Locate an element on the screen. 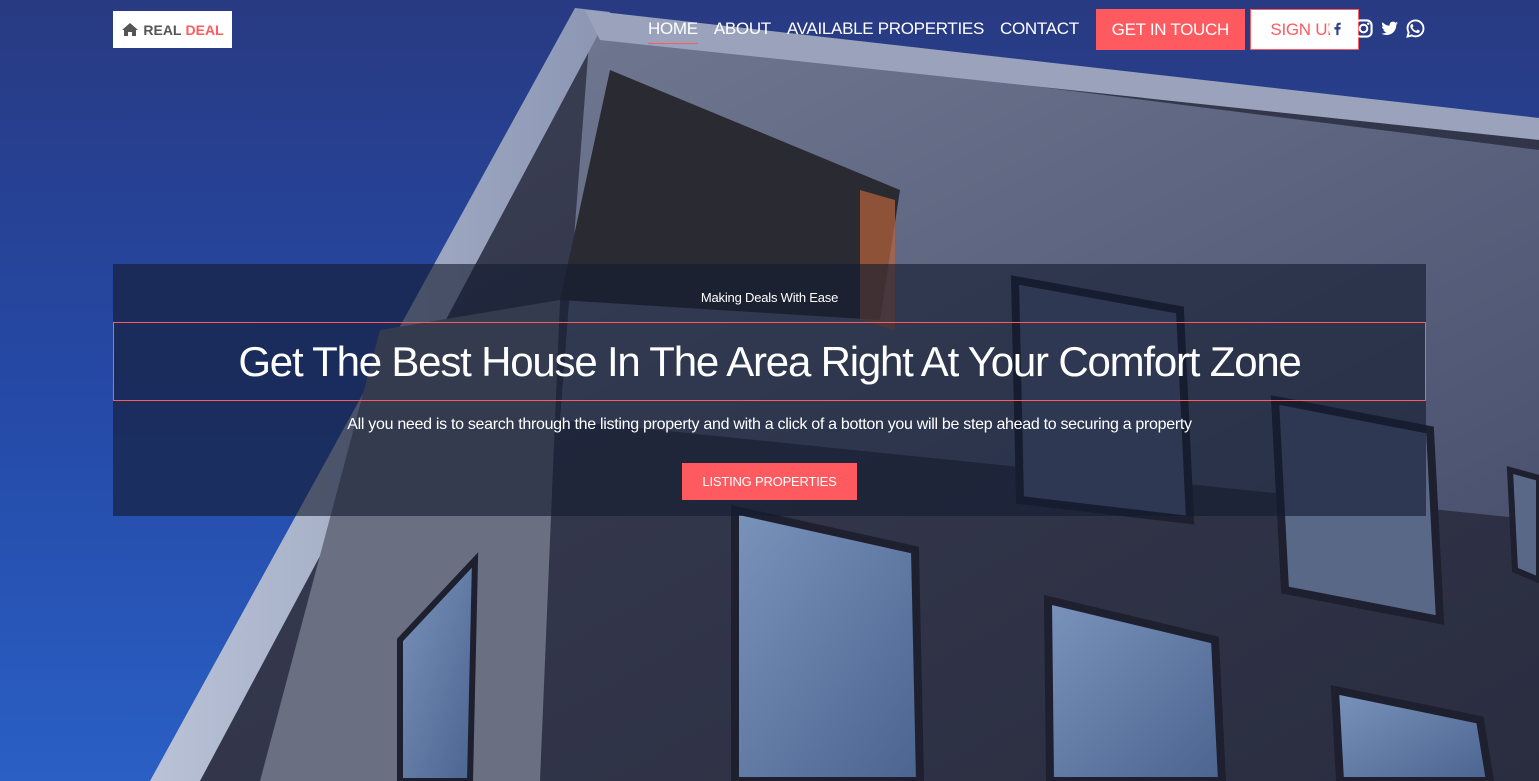 The image size is (1539, 781). get-in-touch-button: GET IN TOUCH is located at coordinates (1170, 29).